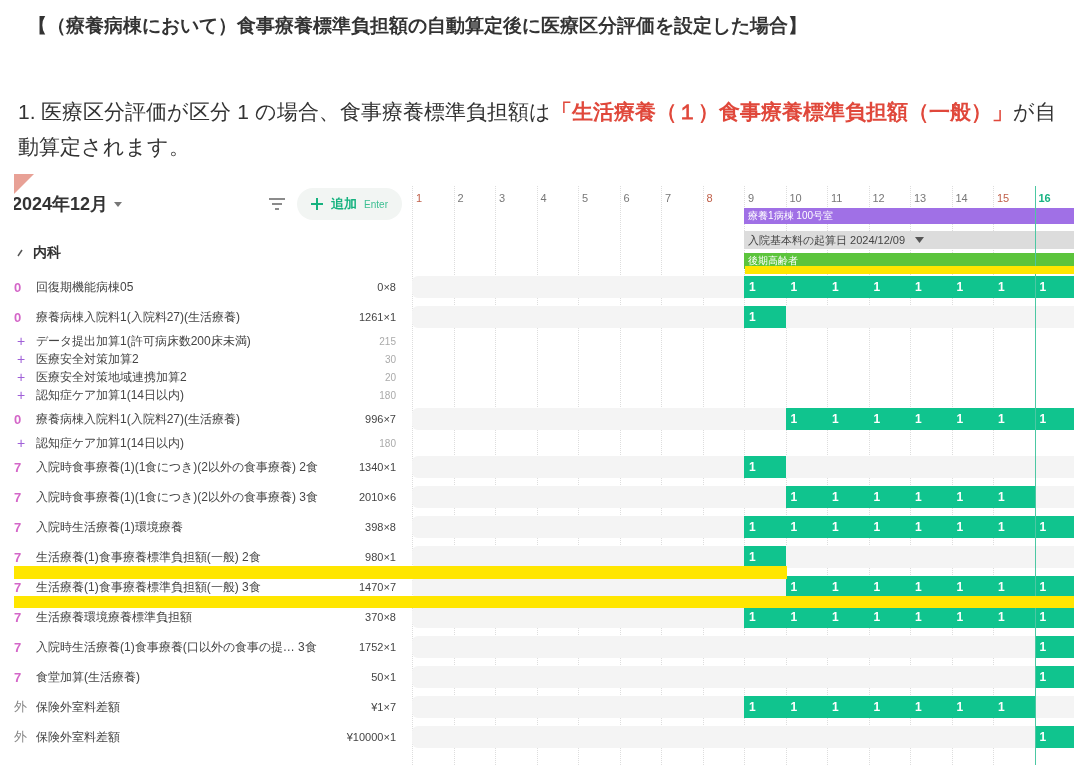 The image size is (1074, 765). Describe the element at coordinates (543, 198) in the screenshot. I see `day-number: 4` at that location.